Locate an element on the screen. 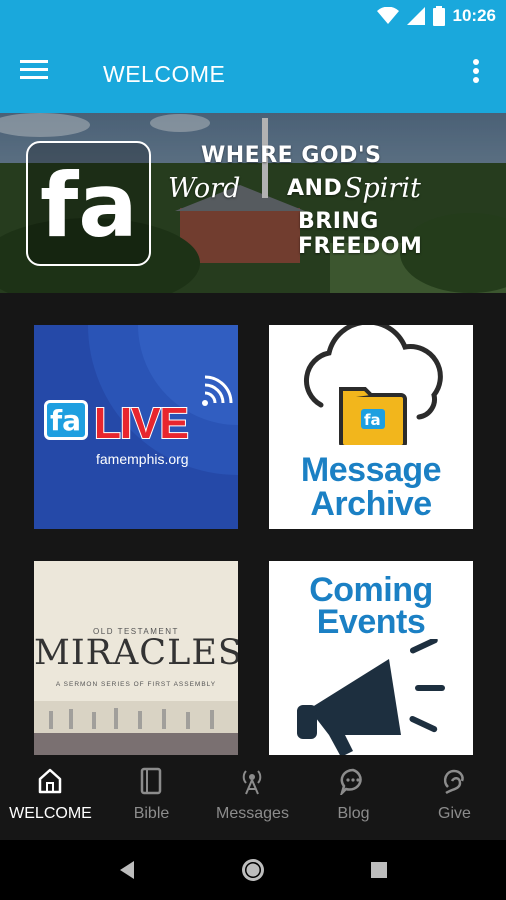  back-button is located at coordinates (127, 870).